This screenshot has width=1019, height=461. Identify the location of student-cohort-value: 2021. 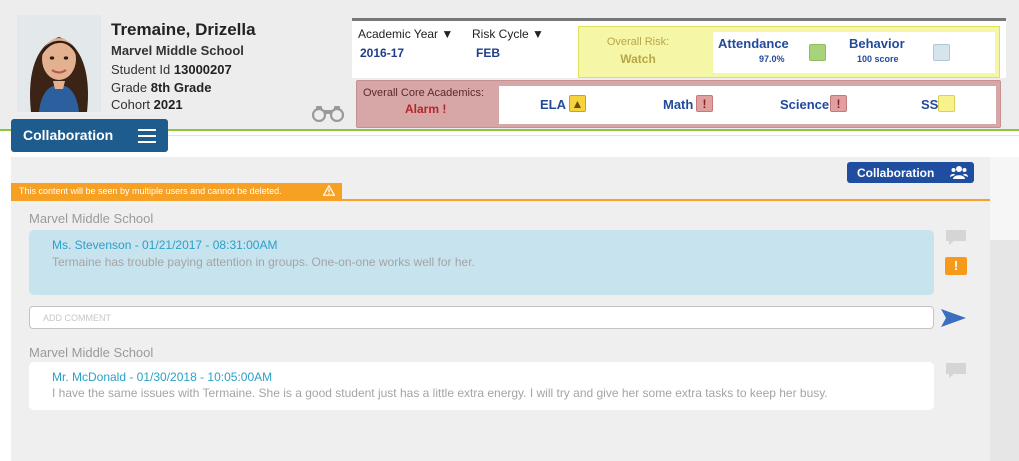
(168, 104).